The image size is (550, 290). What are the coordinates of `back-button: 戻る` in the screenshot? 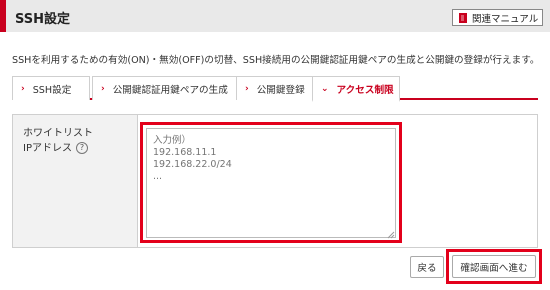 It's located at (427, 267).